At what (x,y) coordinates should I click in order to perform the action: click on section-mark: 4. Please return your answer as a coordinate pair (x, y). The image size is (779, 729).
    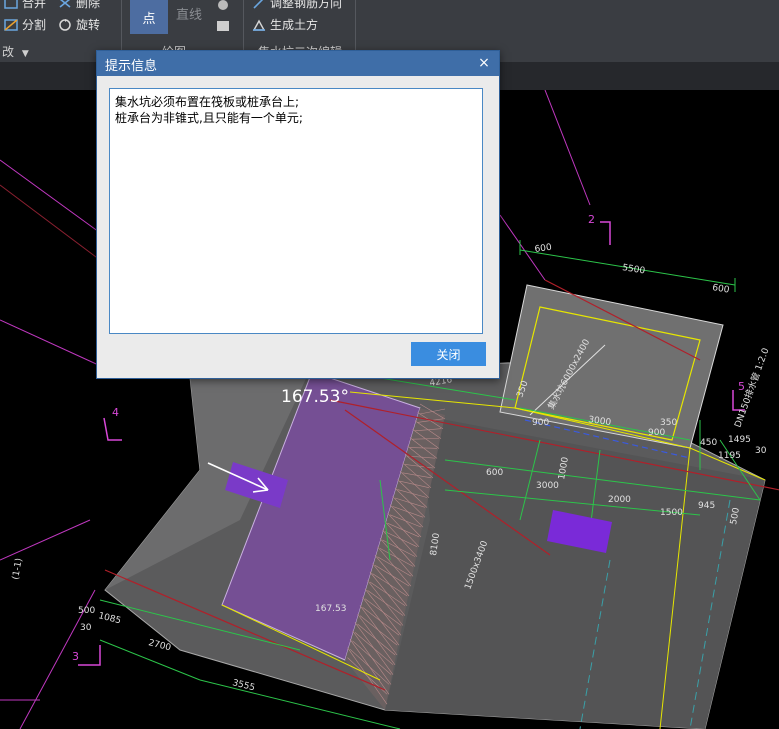
    Looking at the image, I should click on (115, 412).